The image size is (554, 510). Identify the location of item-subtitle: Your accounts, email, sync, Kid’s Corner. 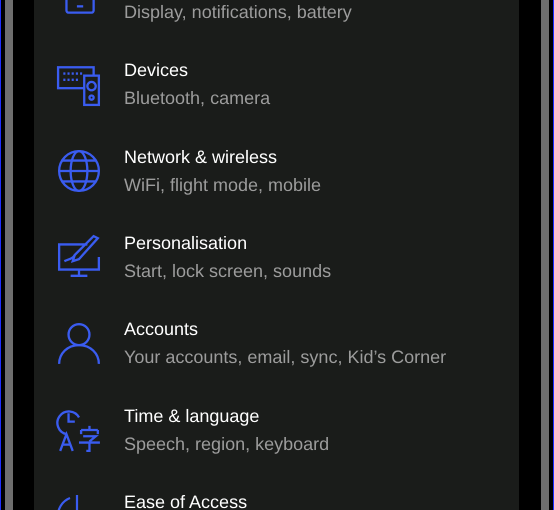
(285, 358).